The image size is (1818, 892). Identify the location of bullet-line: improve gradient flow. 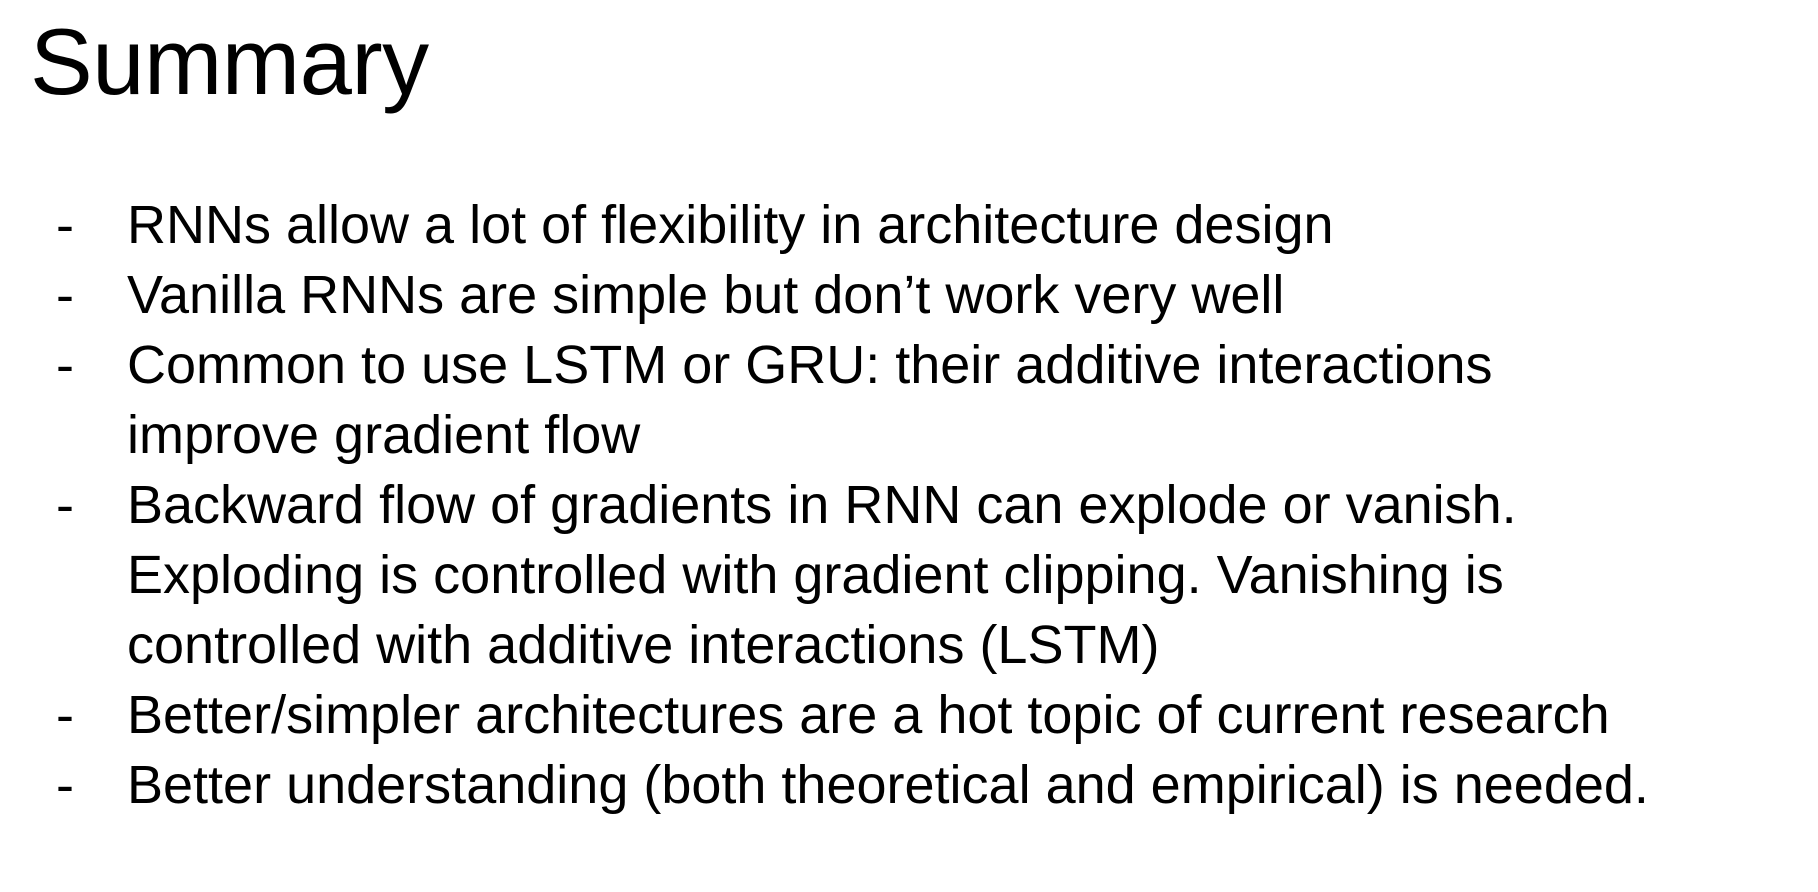
(384, 435).